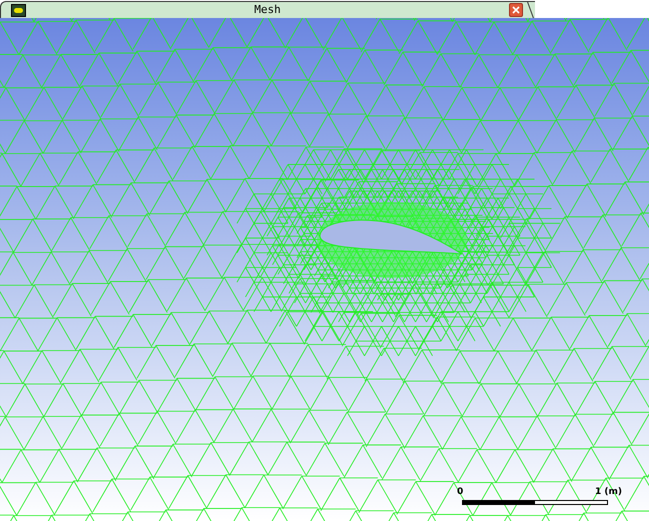 This screenshot has width=649, height=521. I want to click on window-title: Mesh, so click(267, 10).